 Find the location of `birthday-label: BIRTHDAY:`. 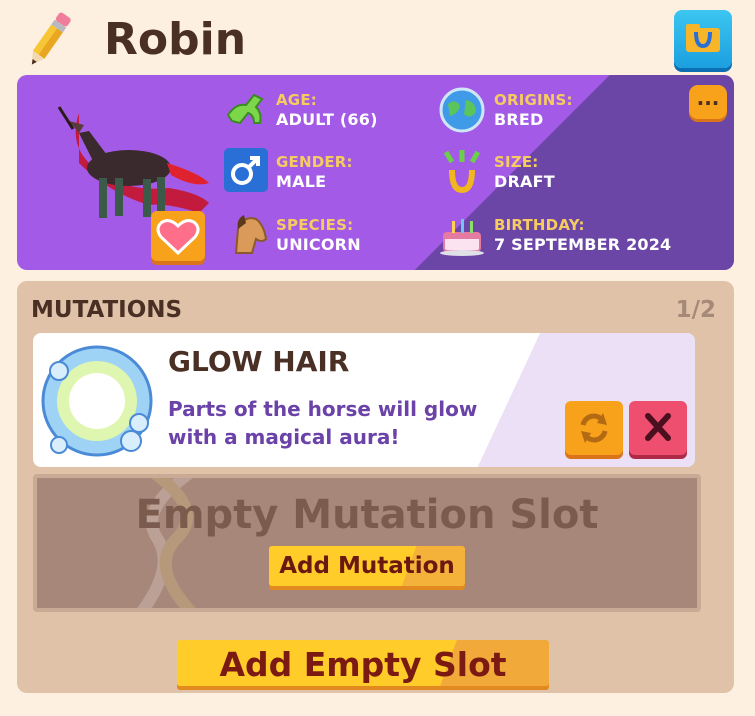

birthday-label: BIRTHDAY: is located at coordinates (539, 225).